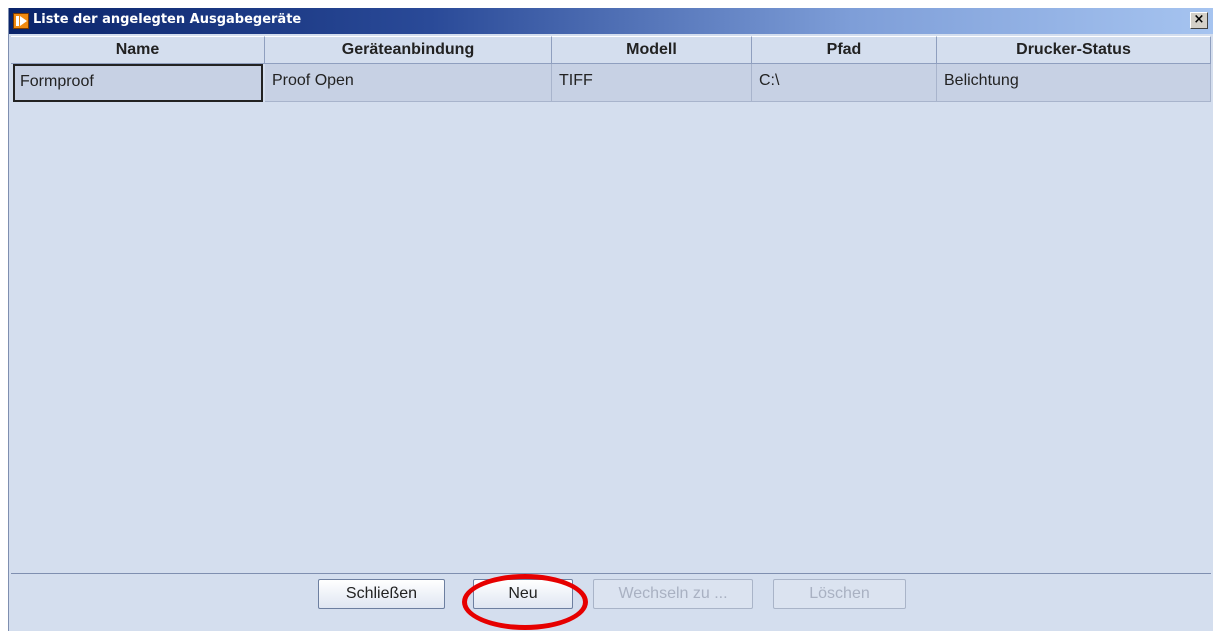  Describe the element at coordinates (21, 21) in the screenshot. I see `app-logo-icon` at that location.